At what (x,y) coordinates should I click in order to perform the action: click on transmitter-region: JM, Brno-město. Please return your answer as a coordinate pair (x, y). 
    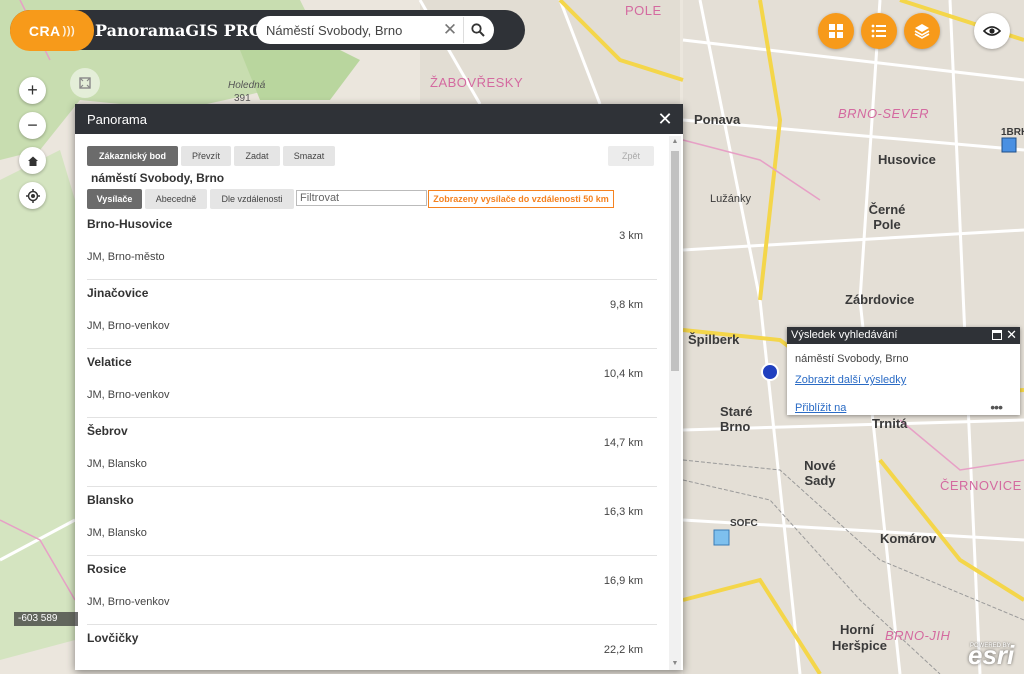
    Looking at the image, I should click on (126, 257).